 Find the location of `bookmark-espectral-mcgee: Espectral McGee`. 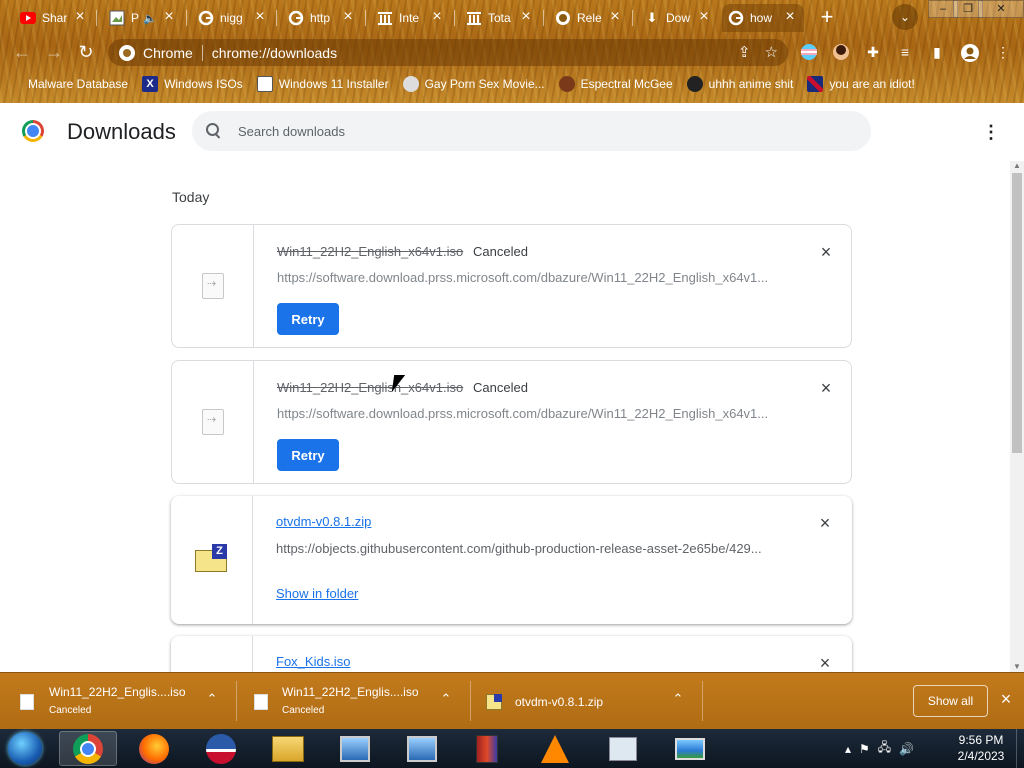

bookmark-espectral-mcgee: Espectral McGee is located at coordinates (615, 84).